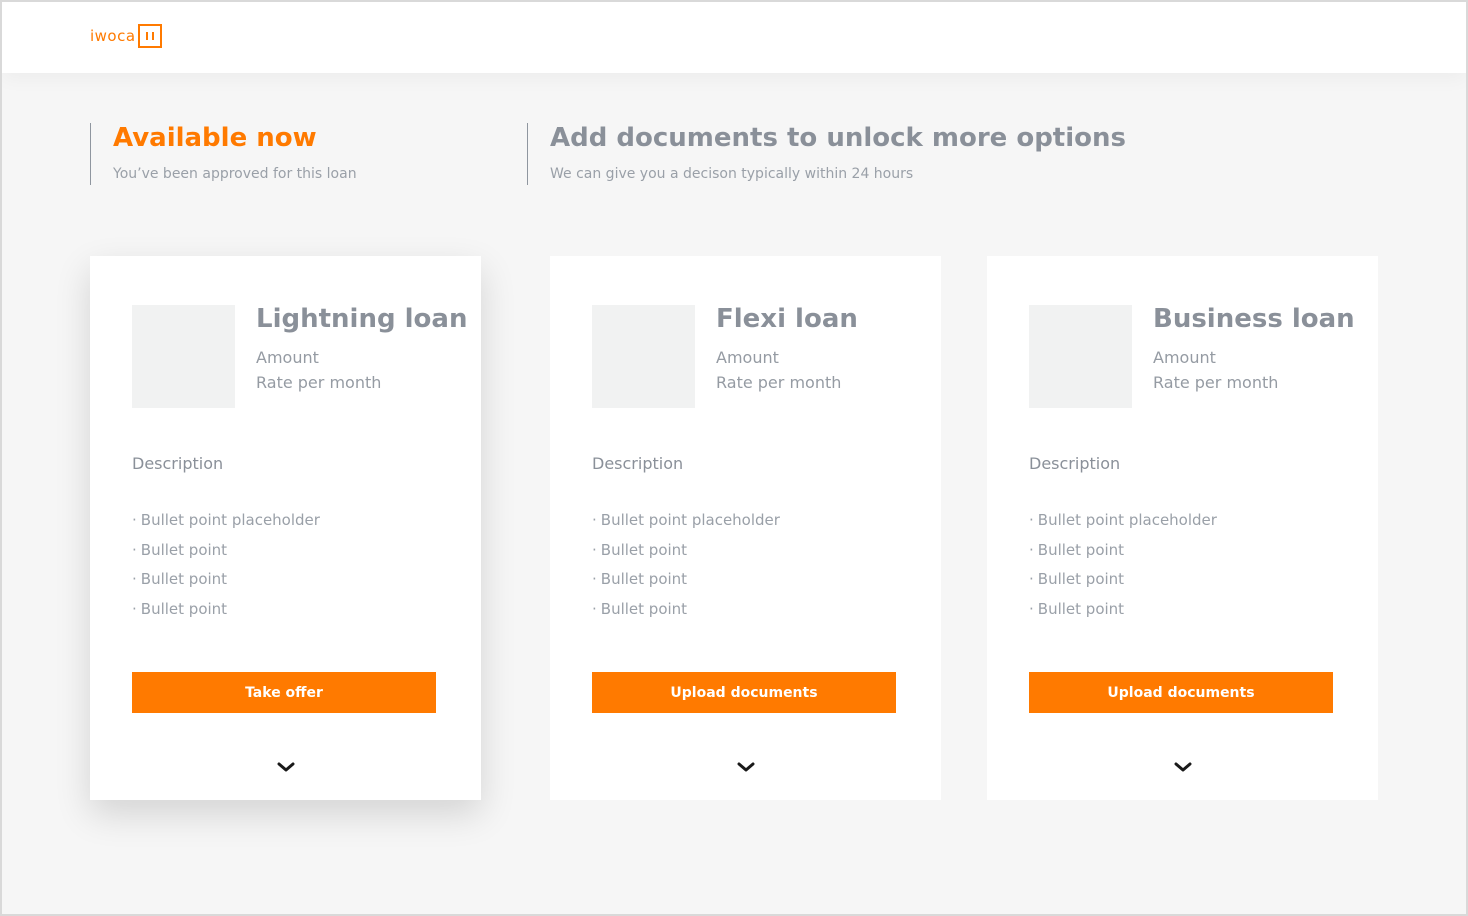 Image resolution: width=1468 pixels, height=916 pixels. Describe the element at coordinates (838, 138) in the screenshot. I see `unlock-options-title: Add documents to unlock more options` at that location.